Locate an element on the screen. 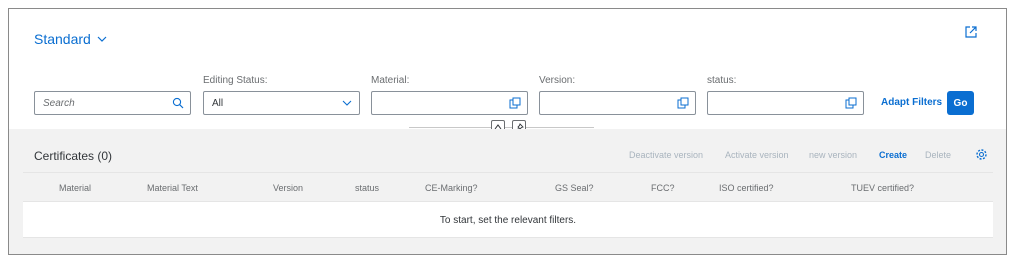 The height and width of the screenshot is (265, 1018). material-input is located at coordinates (449, 103).